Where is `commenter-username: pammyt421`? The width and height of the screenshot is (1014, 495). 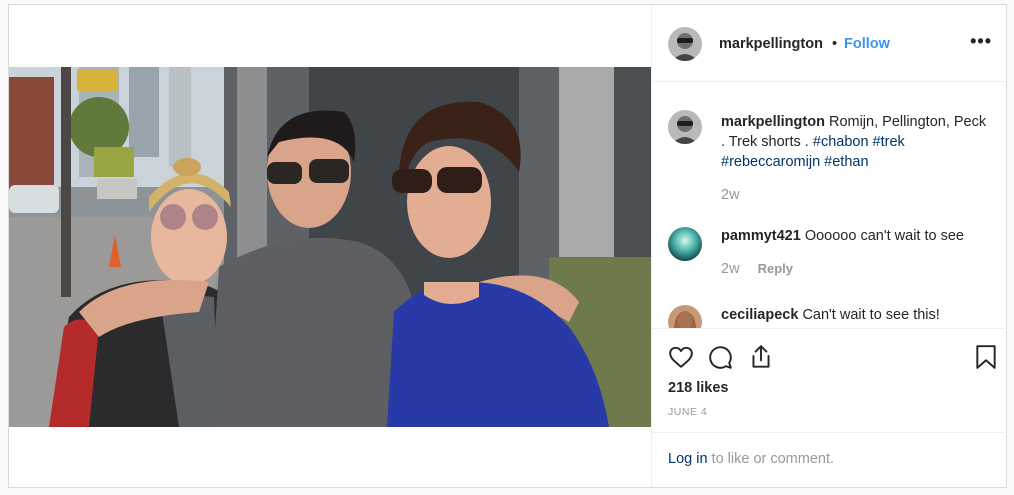
commenter-username: pammyt421 is located at coordinates (761, 236).